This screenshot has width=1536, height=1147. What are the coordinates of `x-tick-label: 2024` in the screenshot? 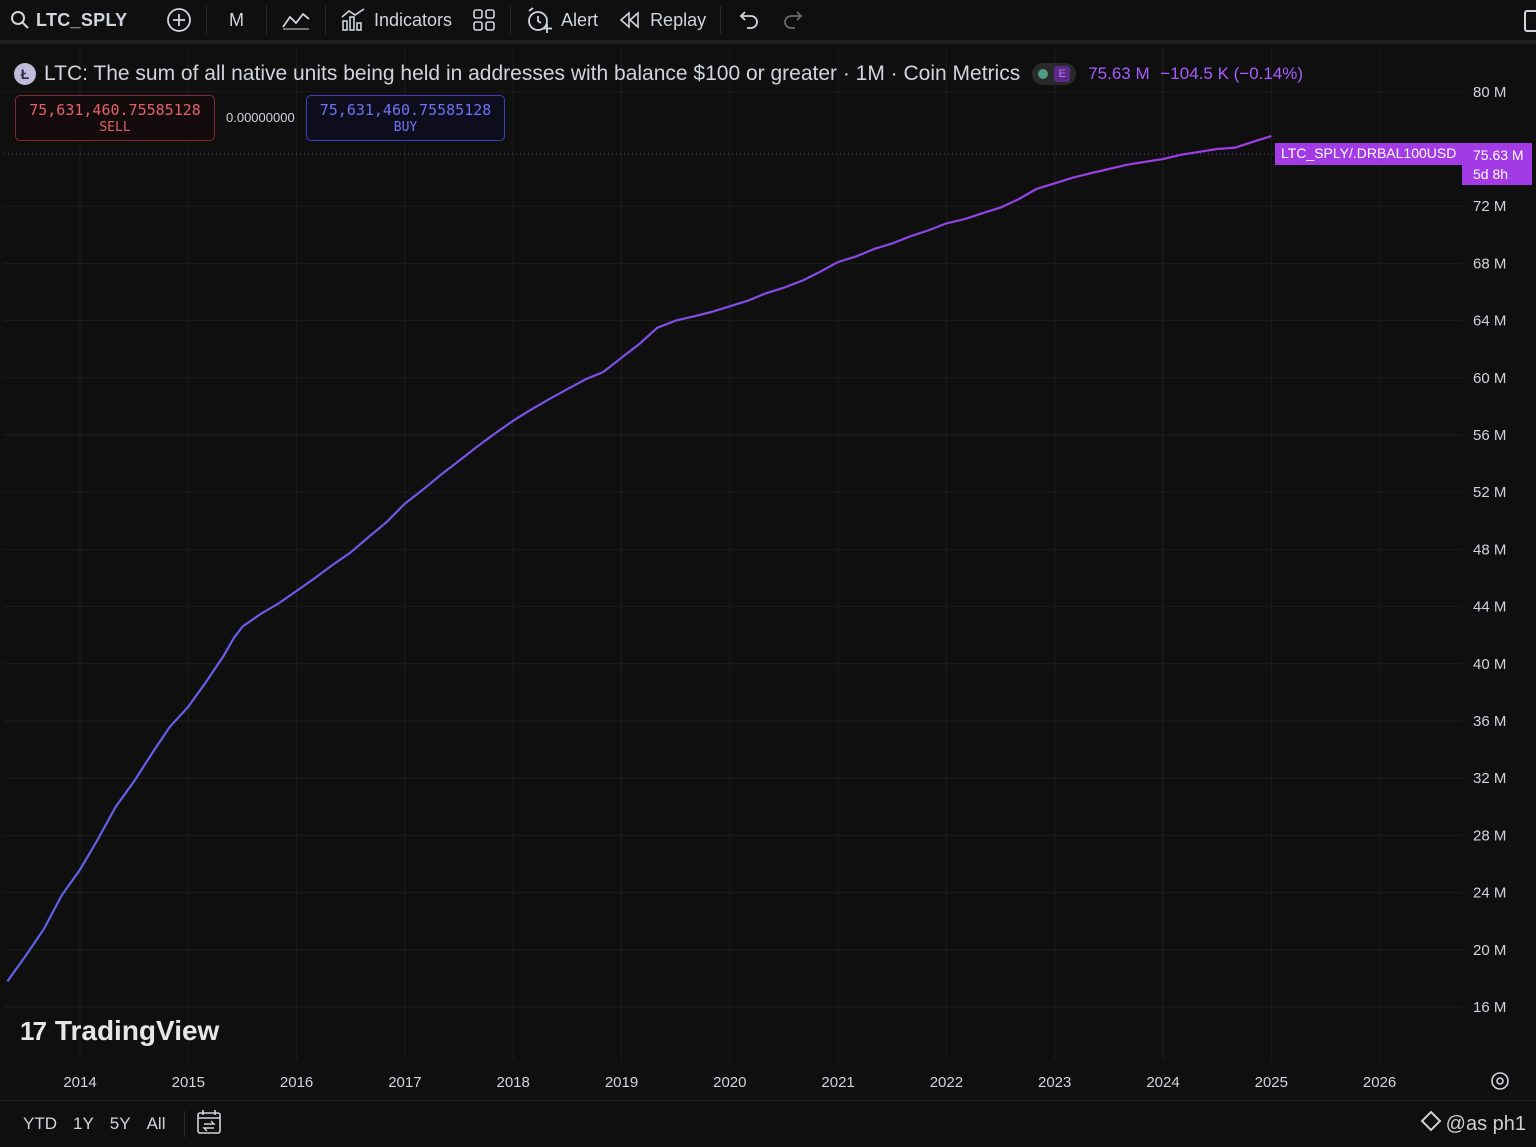 It's located at (1162, 1082).